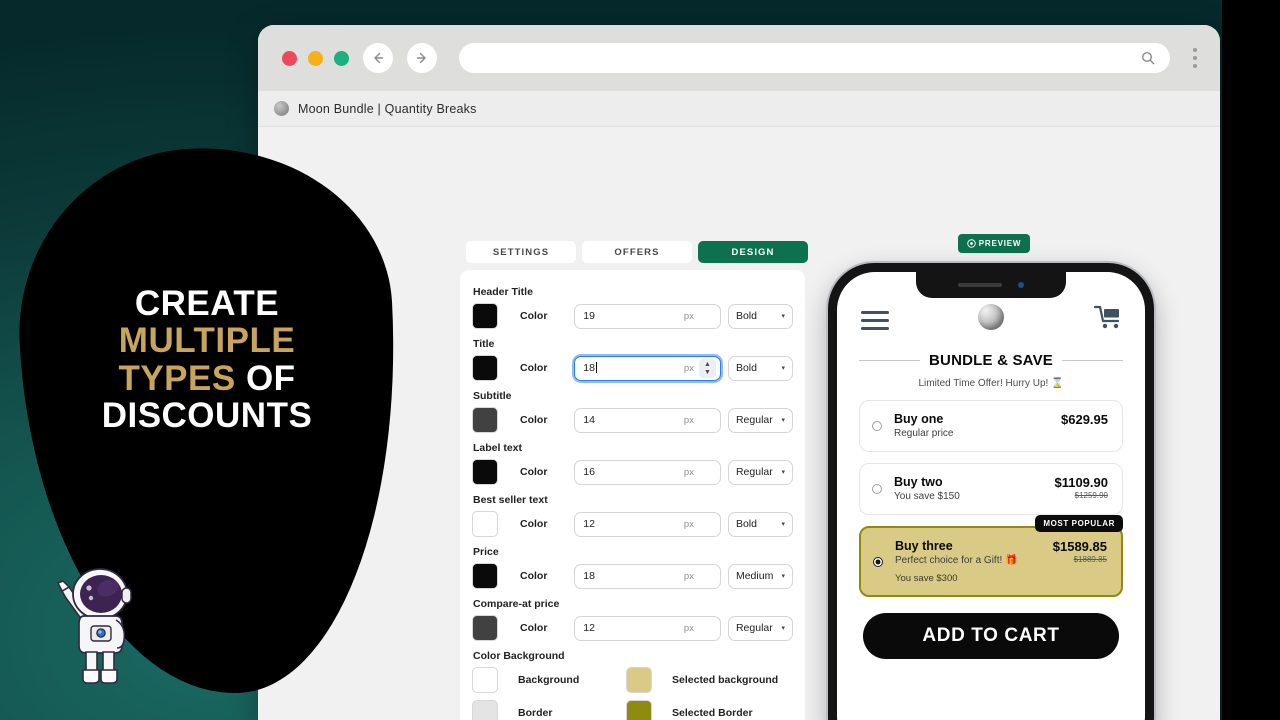  I want to click on color-swatch-label-text, so click(485, 472).